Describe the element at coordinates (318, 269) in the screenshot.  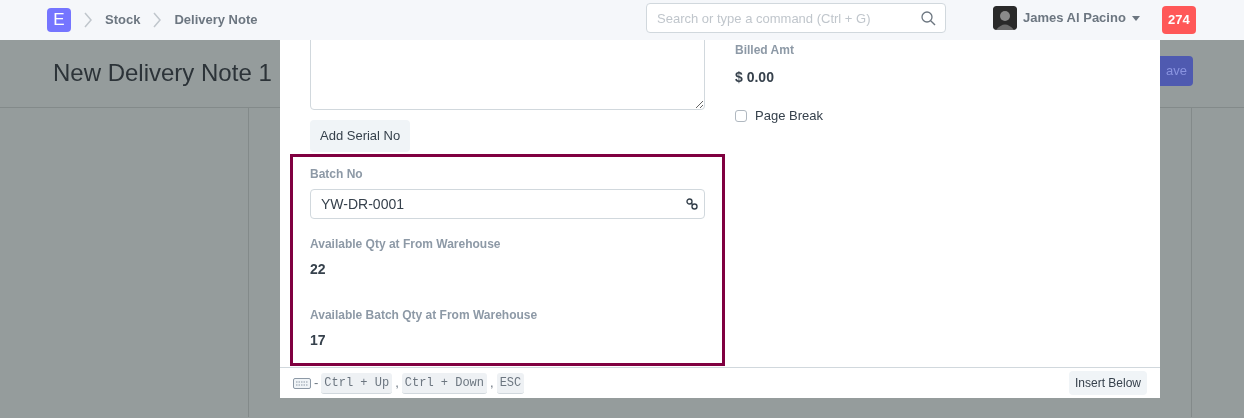
I see `field-value: 22` at that location.